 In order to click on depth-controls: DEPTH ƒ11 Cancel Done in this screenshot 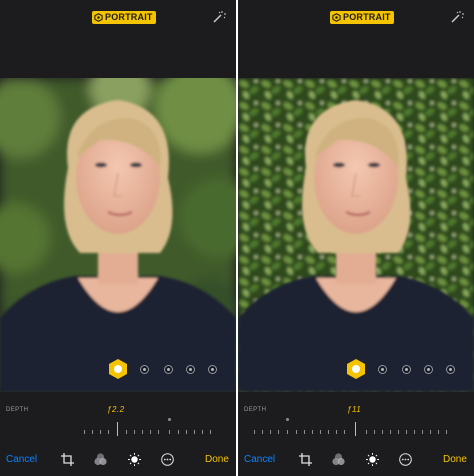, I will do `click(356, 434)`.